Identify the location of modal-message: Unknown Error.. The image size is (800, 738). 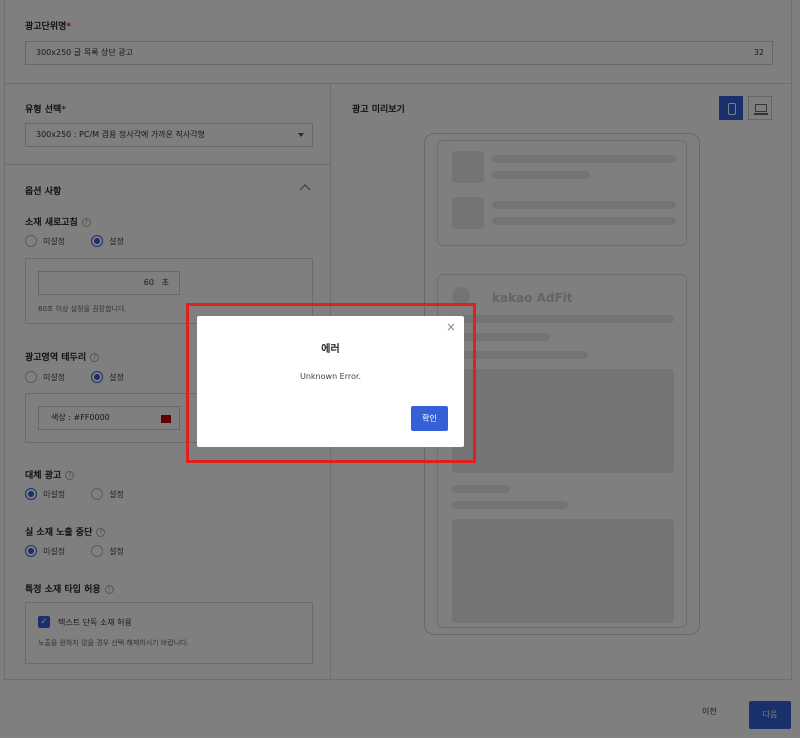
(330, 376).